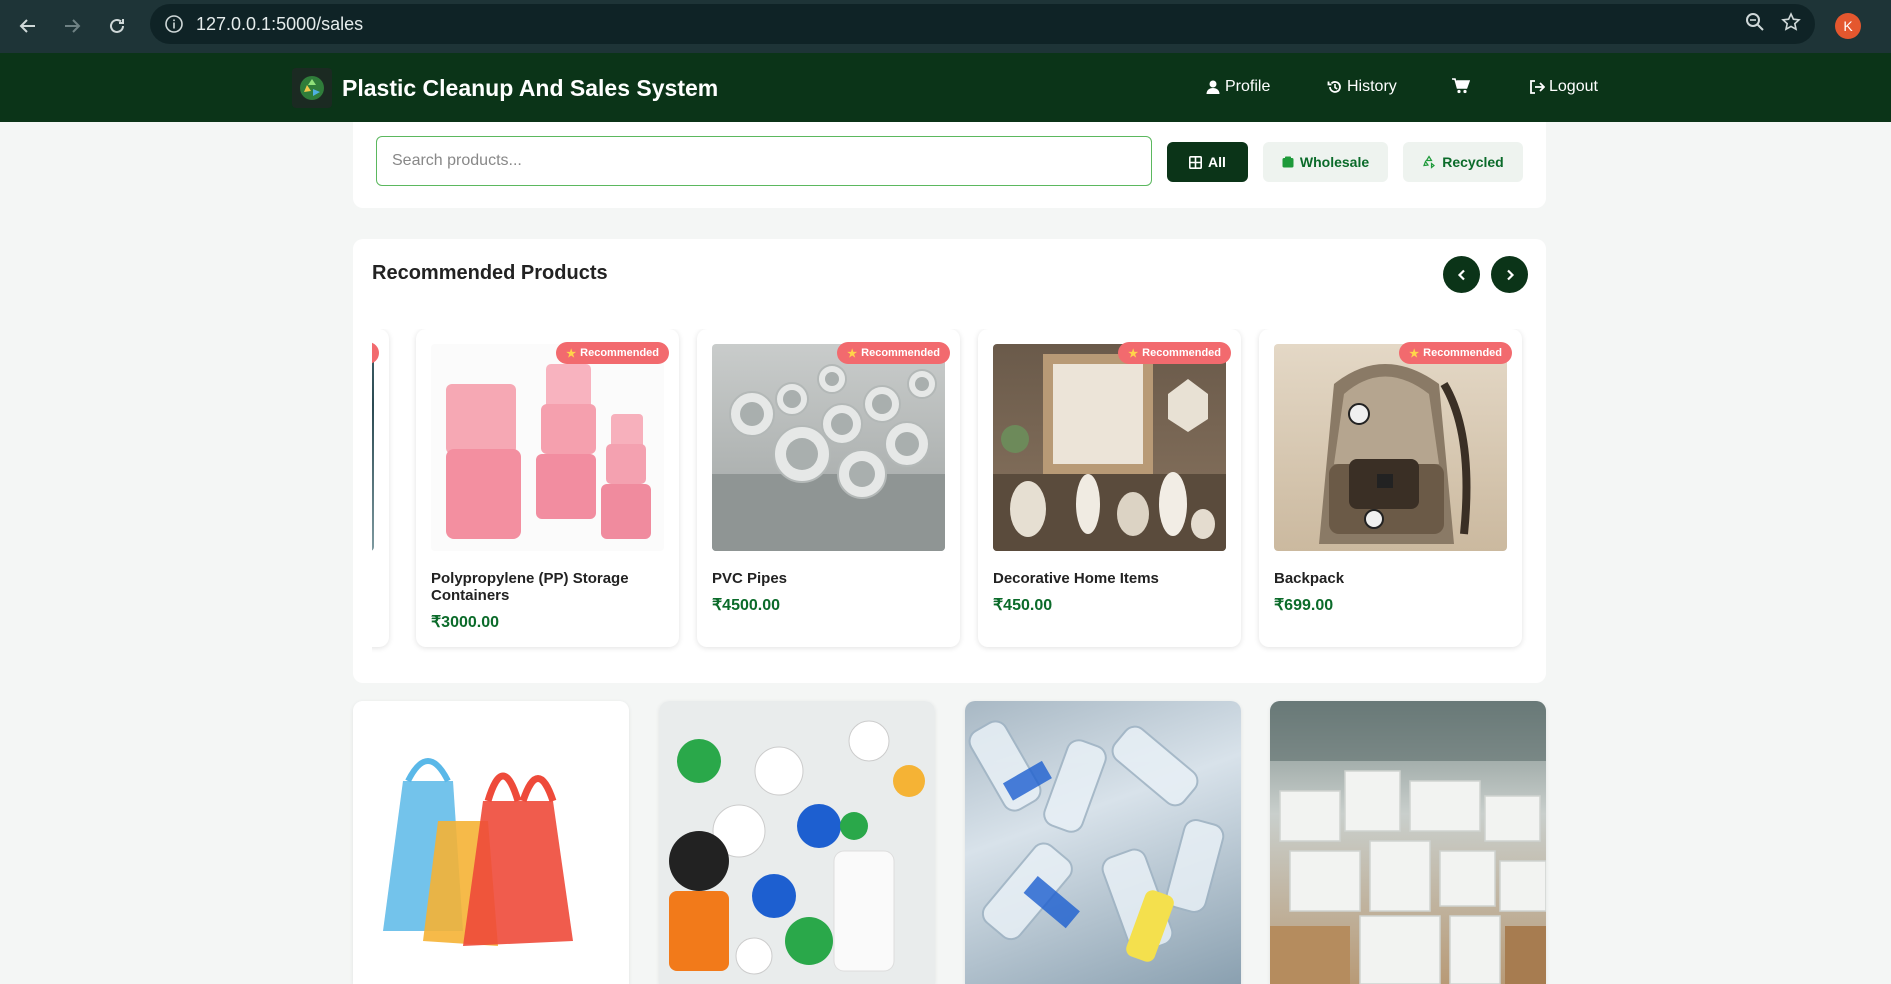 This screenshot has width=1891, height=984. I want to click on browser-toolbar: 127.0.0.1:5000/sales K, so click(945, 26).